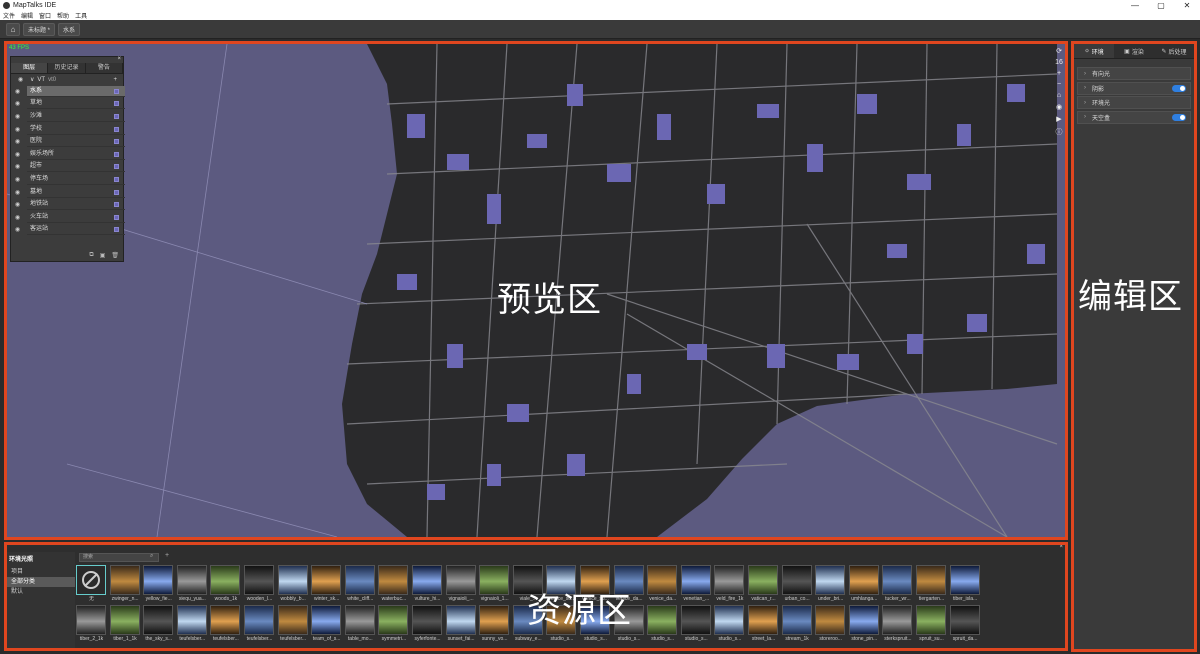  Describe the element at coordinates (91, 255) in the screenshot. I see `copy-icon: ⧉` at that location.